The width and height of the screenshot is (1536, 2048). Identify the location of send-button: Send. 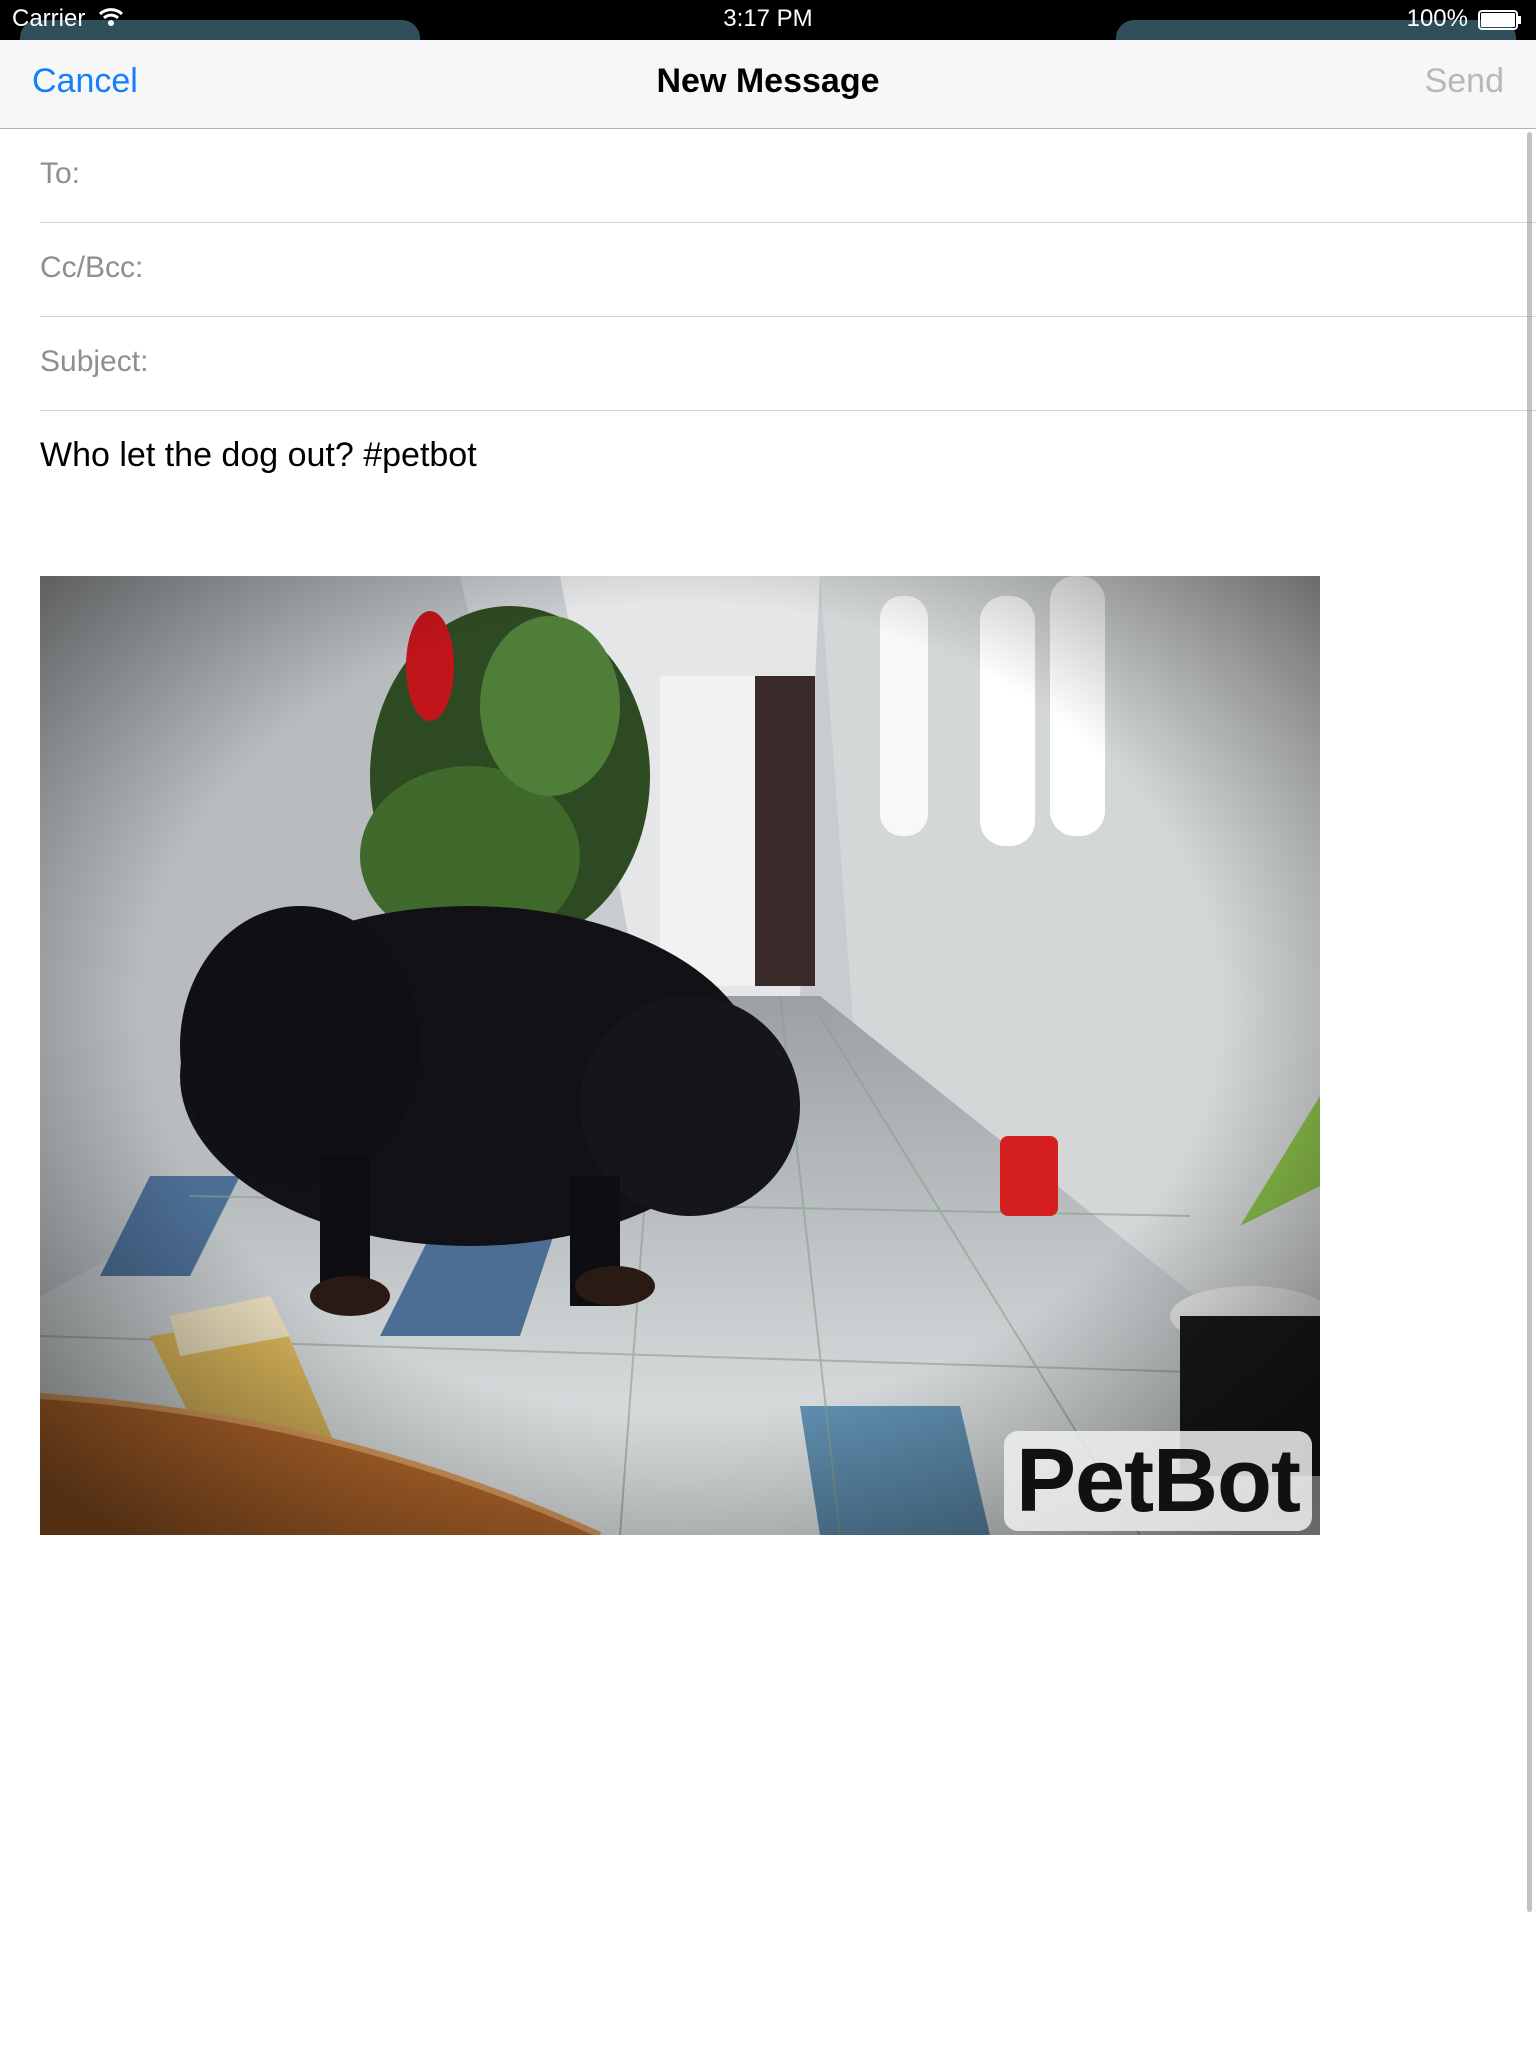
(1464, 81).